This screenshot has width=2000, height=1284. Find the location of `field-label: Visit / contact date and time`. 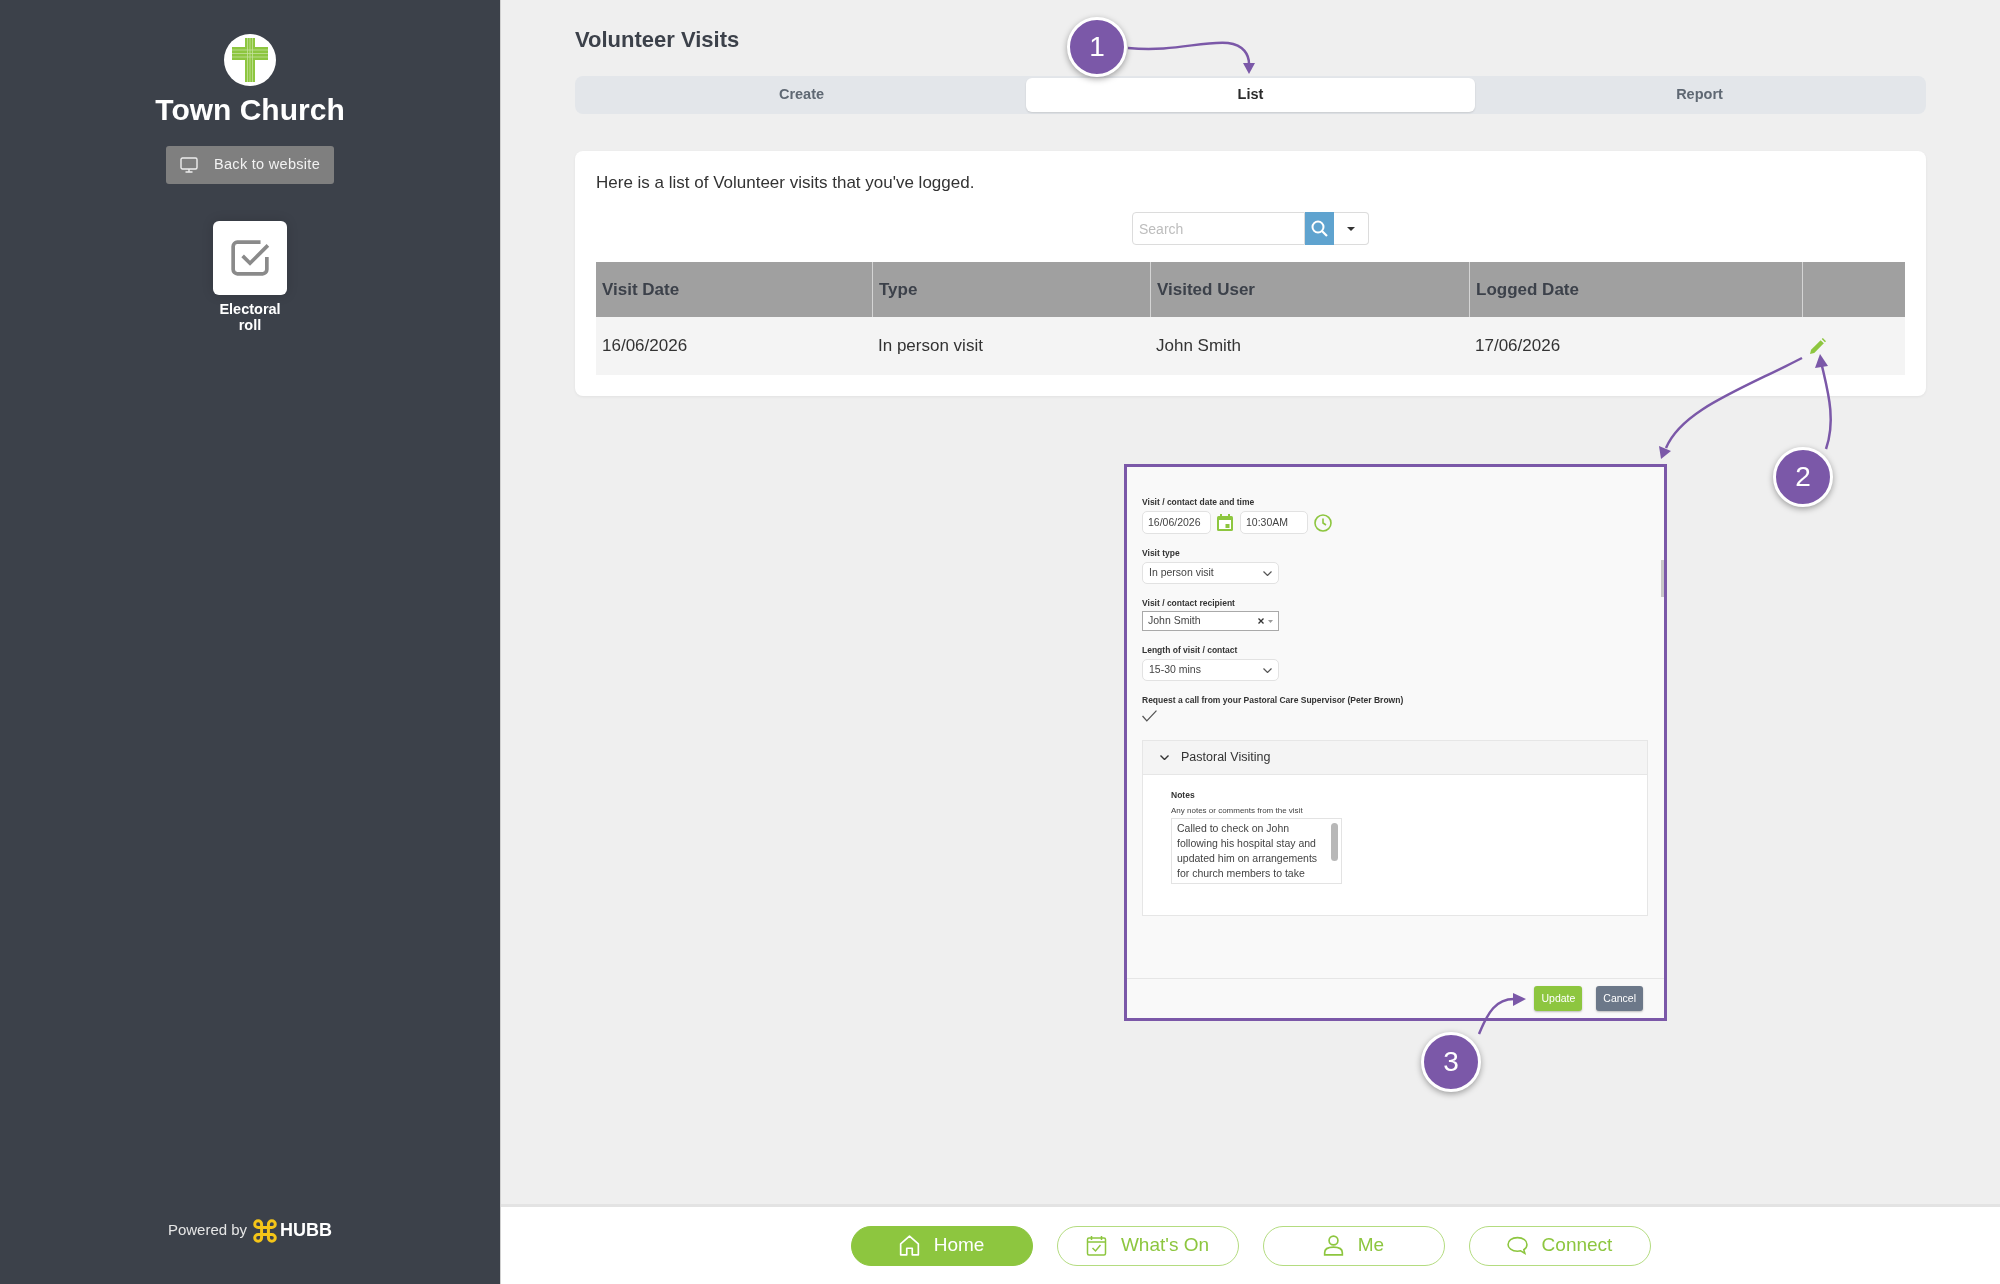

field-label: Visit / contact date and time is located at coordinates (1198, 502).